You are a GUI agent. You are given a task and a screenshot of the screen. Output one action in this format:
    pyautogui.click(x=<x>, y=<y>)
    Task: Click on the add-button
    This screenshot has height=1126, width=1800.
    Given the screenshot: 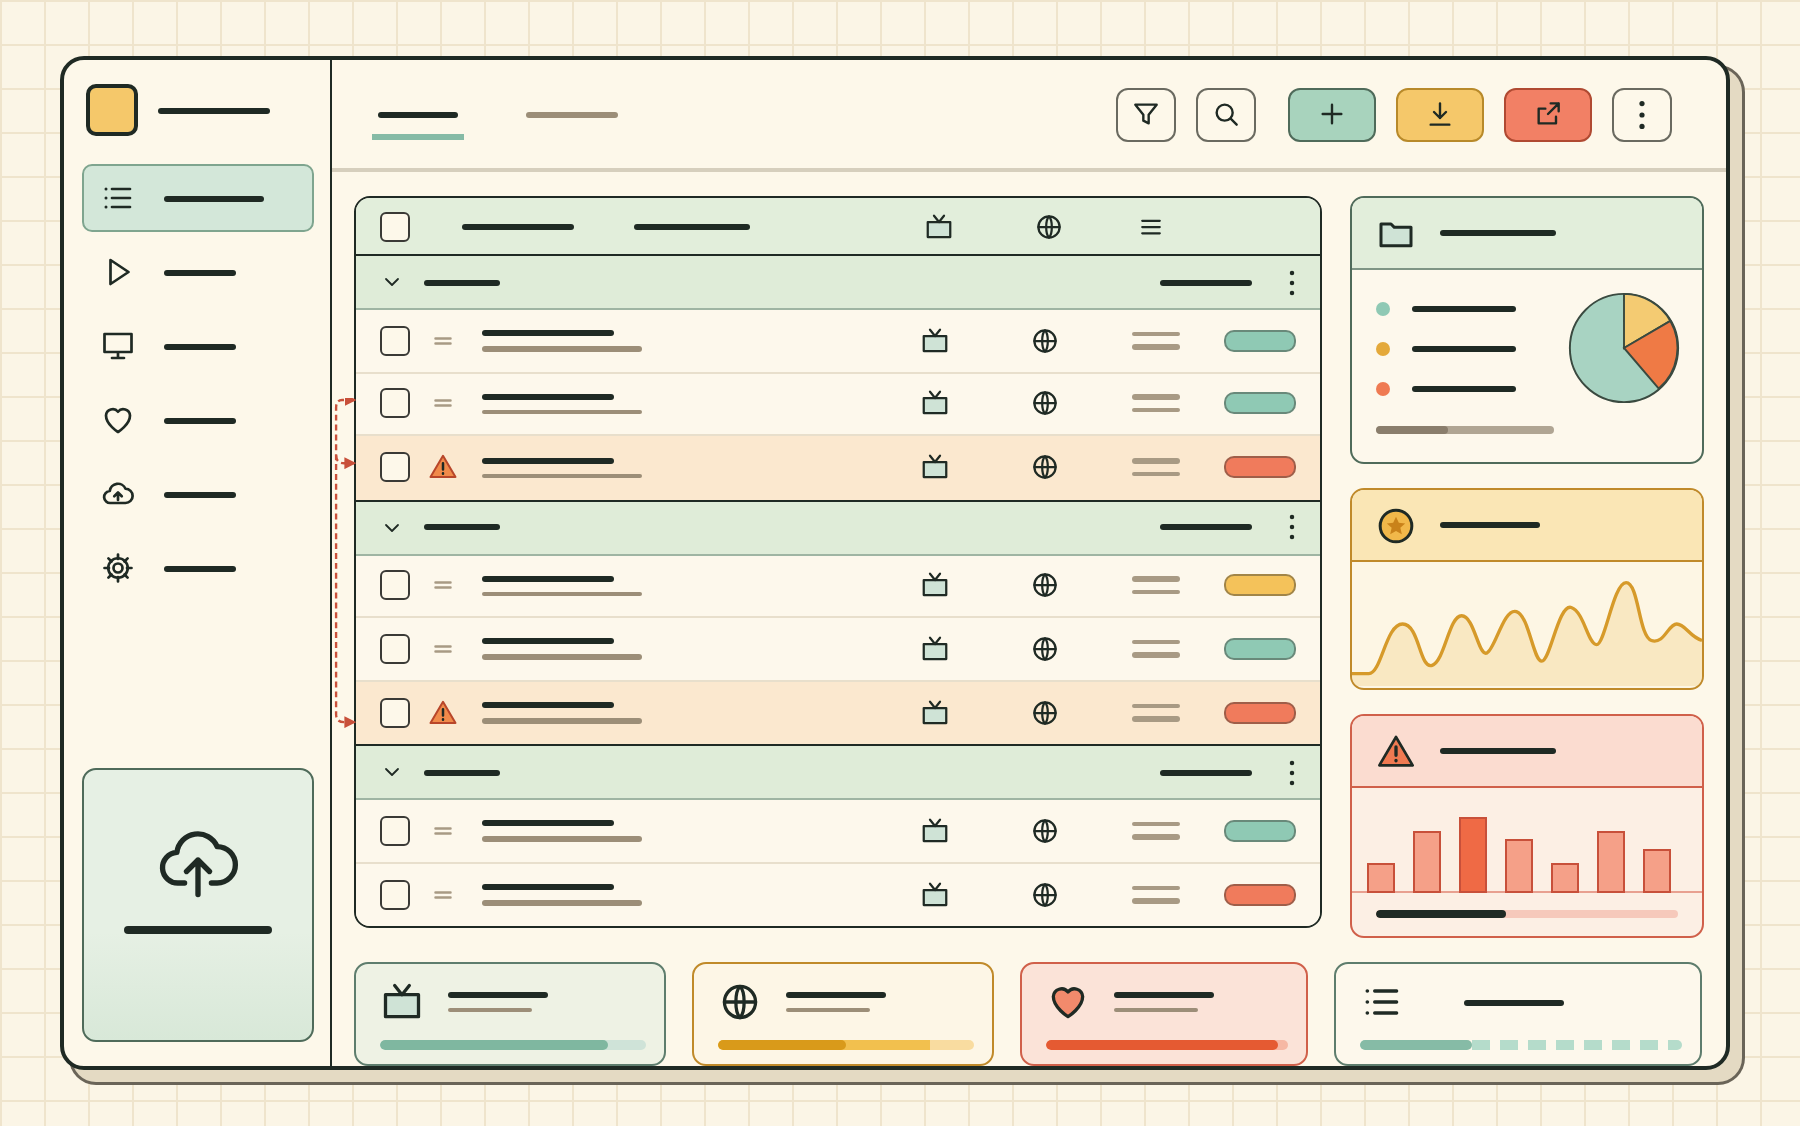 What is the action you would take?
    pyautogui.click(x=1332, y=114)
    